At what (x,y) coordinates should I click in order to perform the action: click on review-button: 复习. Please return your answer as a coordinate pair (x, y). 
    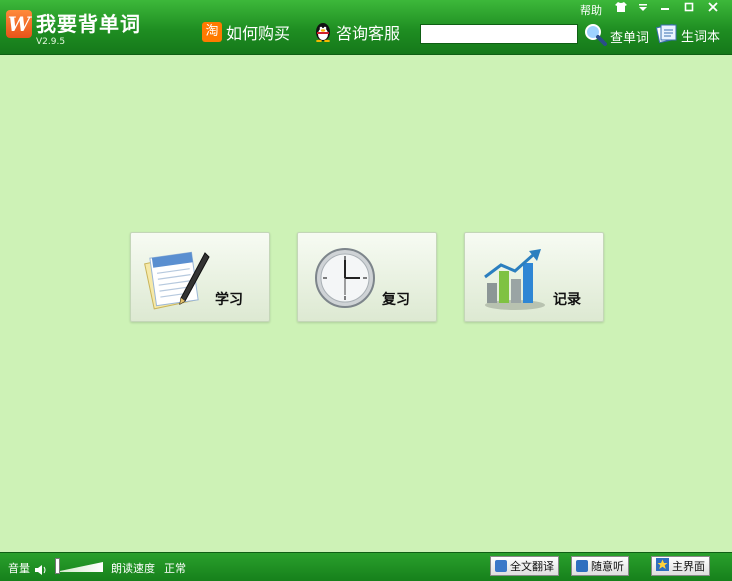
    Looking at the image, I should click on (367, 277).